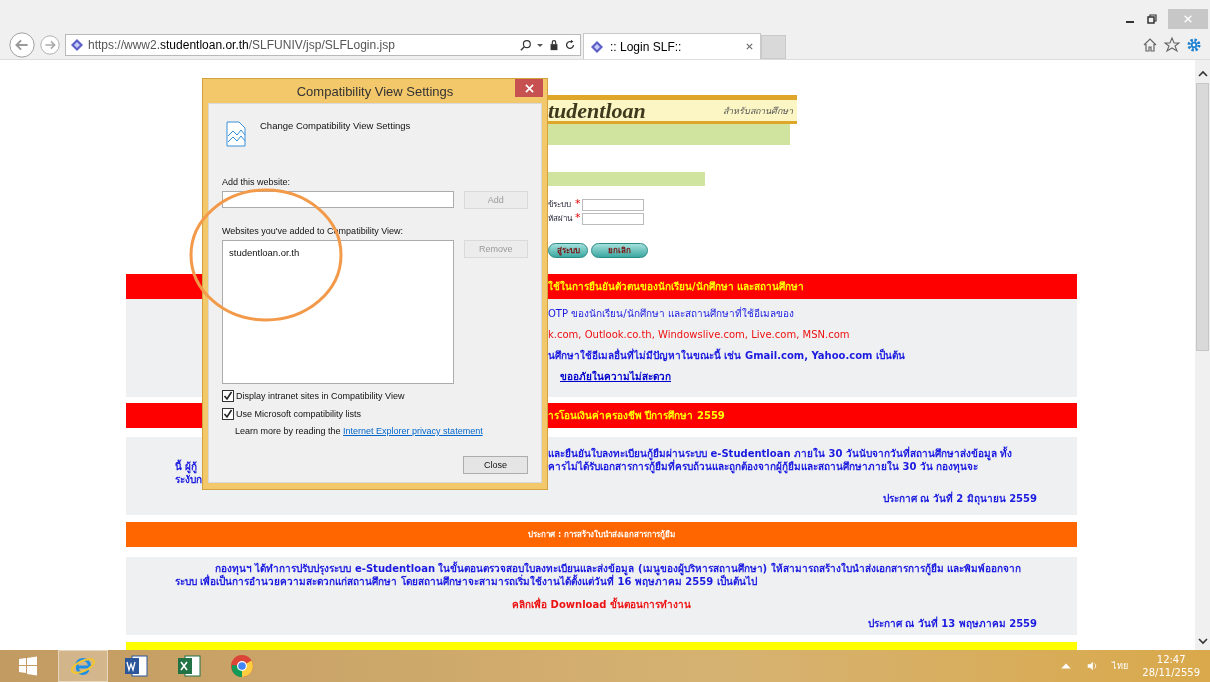 The image size is (1210, 682). What do you see at coordinates (495, 465) in the screenshot?
I see `close-dialog-button: Close` at bounding box center [495, 465].